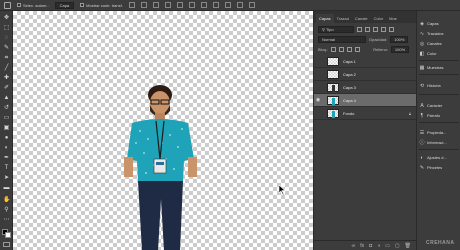  What do you see at coordinates (370, 246) in the screenshot?
I see `add-mask-icon: ◘` at bounding box center [370, 246].